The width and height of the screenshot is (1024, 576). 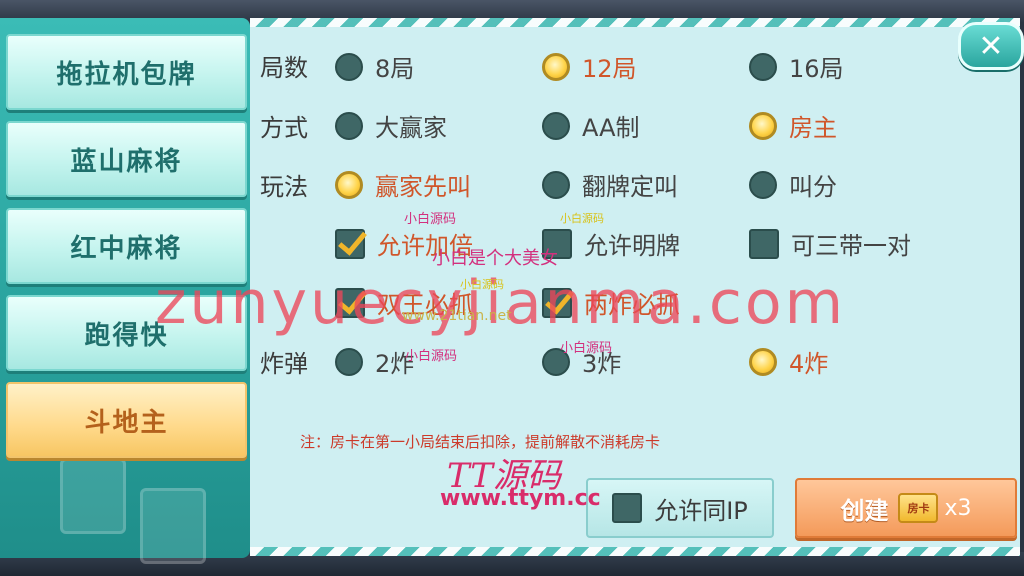 I want to click on checkbox-checked-icon, so click(x=350, y=243).